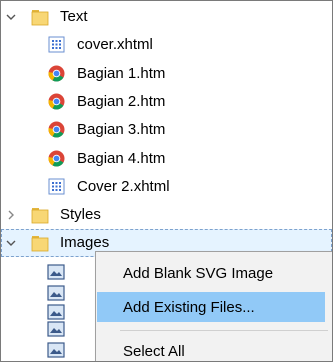 Image resolution: width=333 pixels, height=362 pixels. What do you see at coordinates (80, 214) in the screenshot?
I see `tree-folder-label: Styles` at bounding box center [80, 214].